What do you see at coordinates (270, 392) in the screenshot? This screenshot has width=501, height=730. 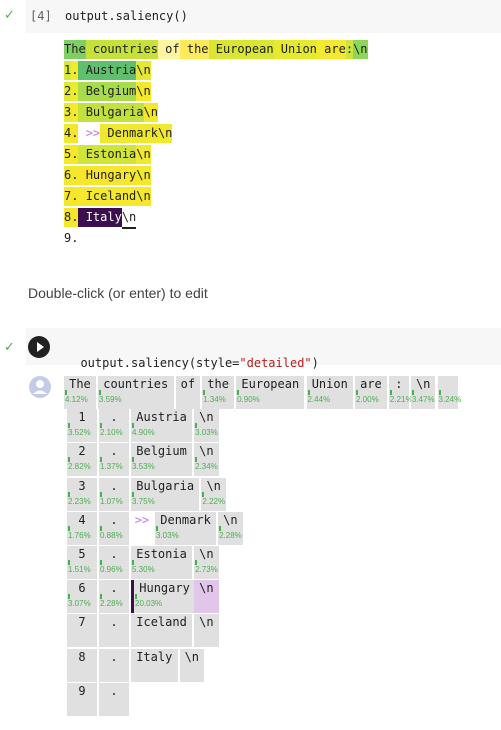 I see `detailed-token: European 0.90%` at bounding box center [270, 392].